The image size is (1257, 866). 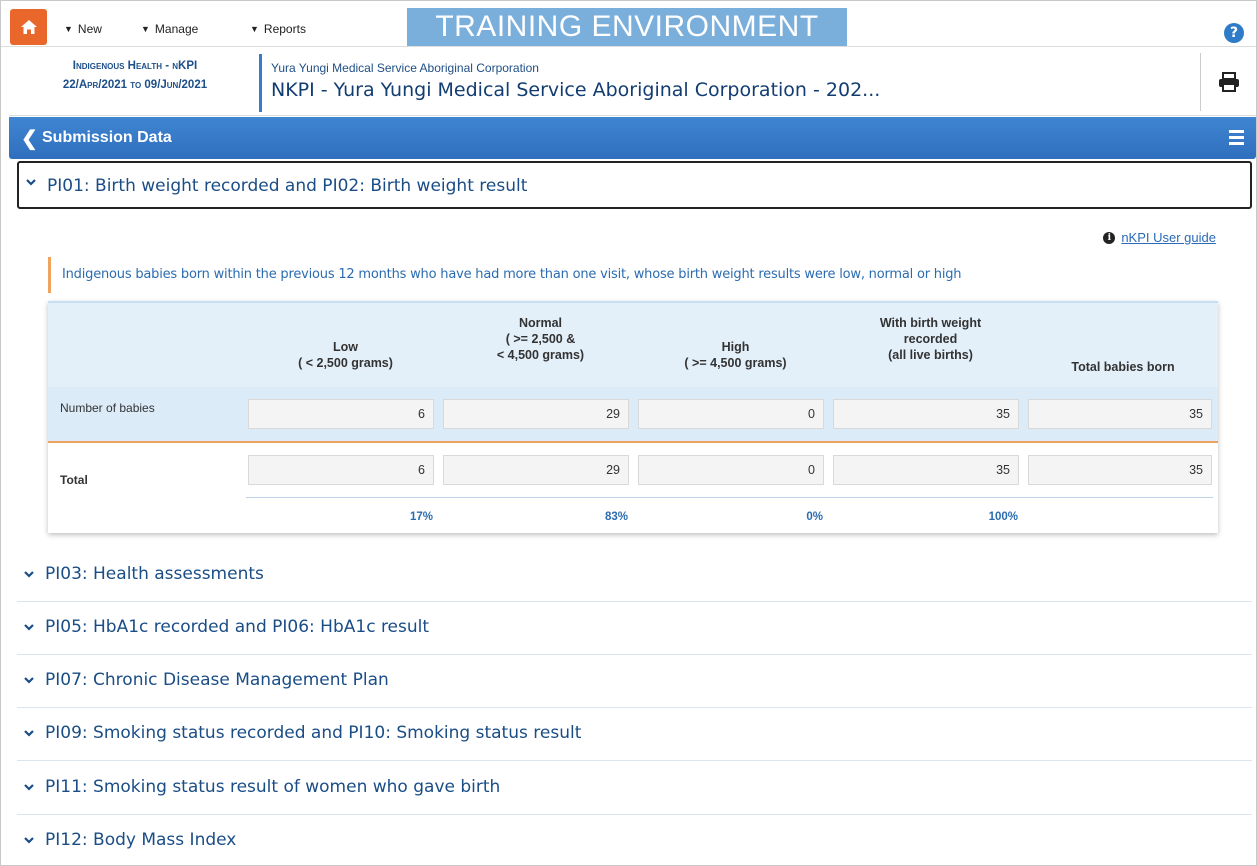 I want to click on user-guide: i nKPI User guide, so click(x=1159, y=237).